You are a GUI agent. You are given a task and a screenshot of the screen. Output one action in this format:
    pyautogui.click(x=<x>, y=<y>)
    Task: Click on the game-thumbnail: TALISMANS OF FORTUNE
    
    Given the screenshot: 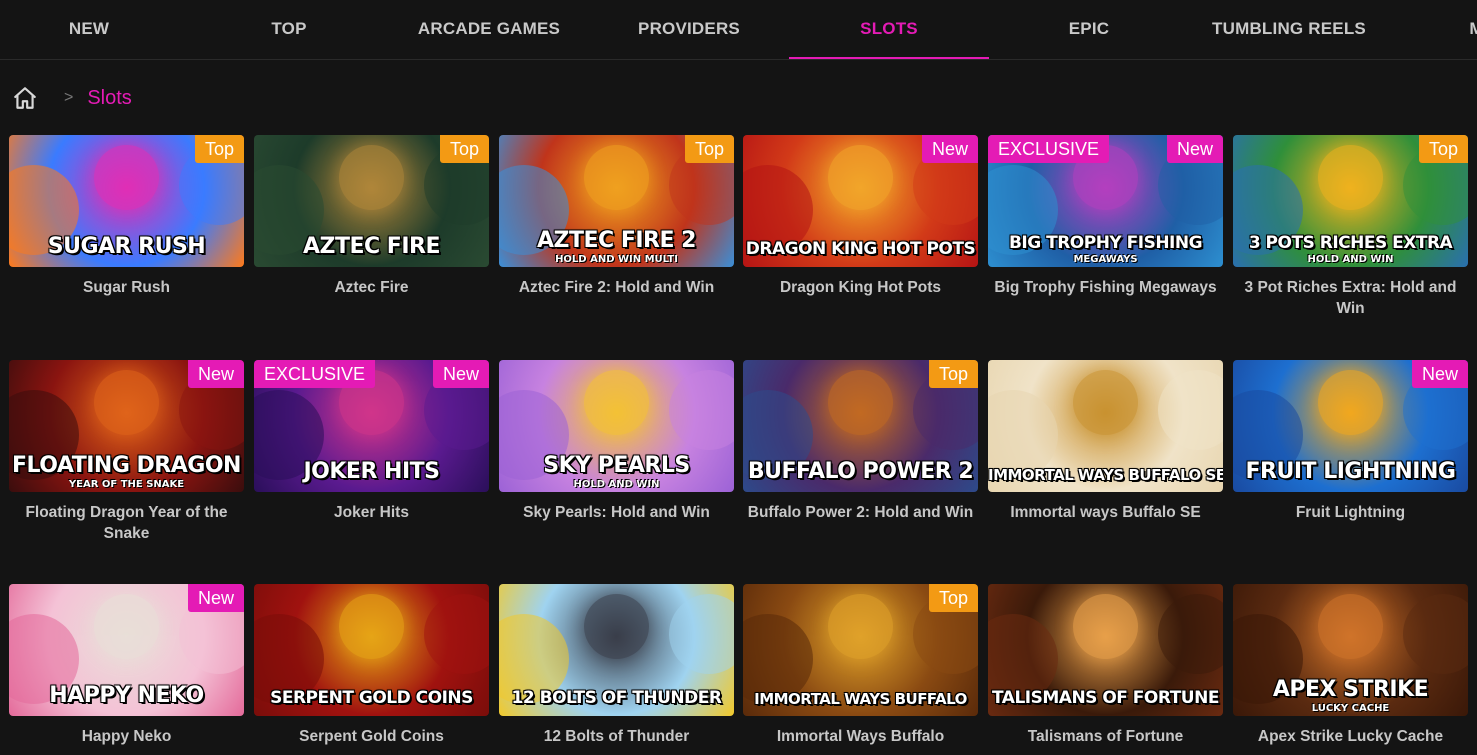 What is the action you would take?
    pyautogui.click(x=1105, y=650)
    